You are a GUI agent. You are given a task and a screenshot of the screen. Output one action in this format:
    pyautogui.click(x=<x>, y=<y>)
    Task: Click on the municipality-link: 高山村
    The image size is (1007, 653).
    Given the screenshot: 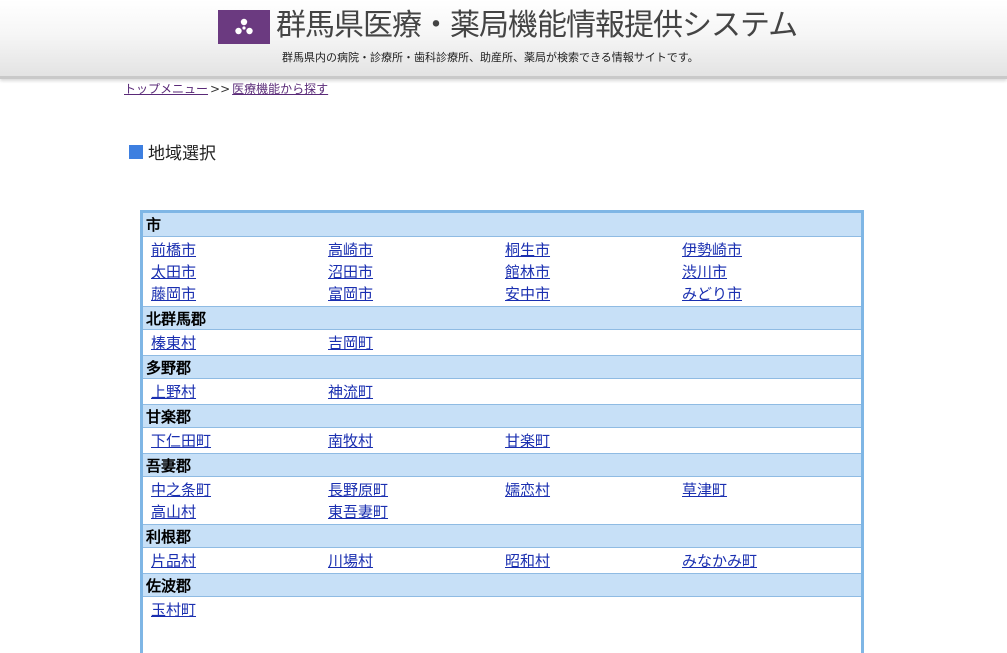 What is the action you would take?
    pyautogui.click(x=173, y=512)
    